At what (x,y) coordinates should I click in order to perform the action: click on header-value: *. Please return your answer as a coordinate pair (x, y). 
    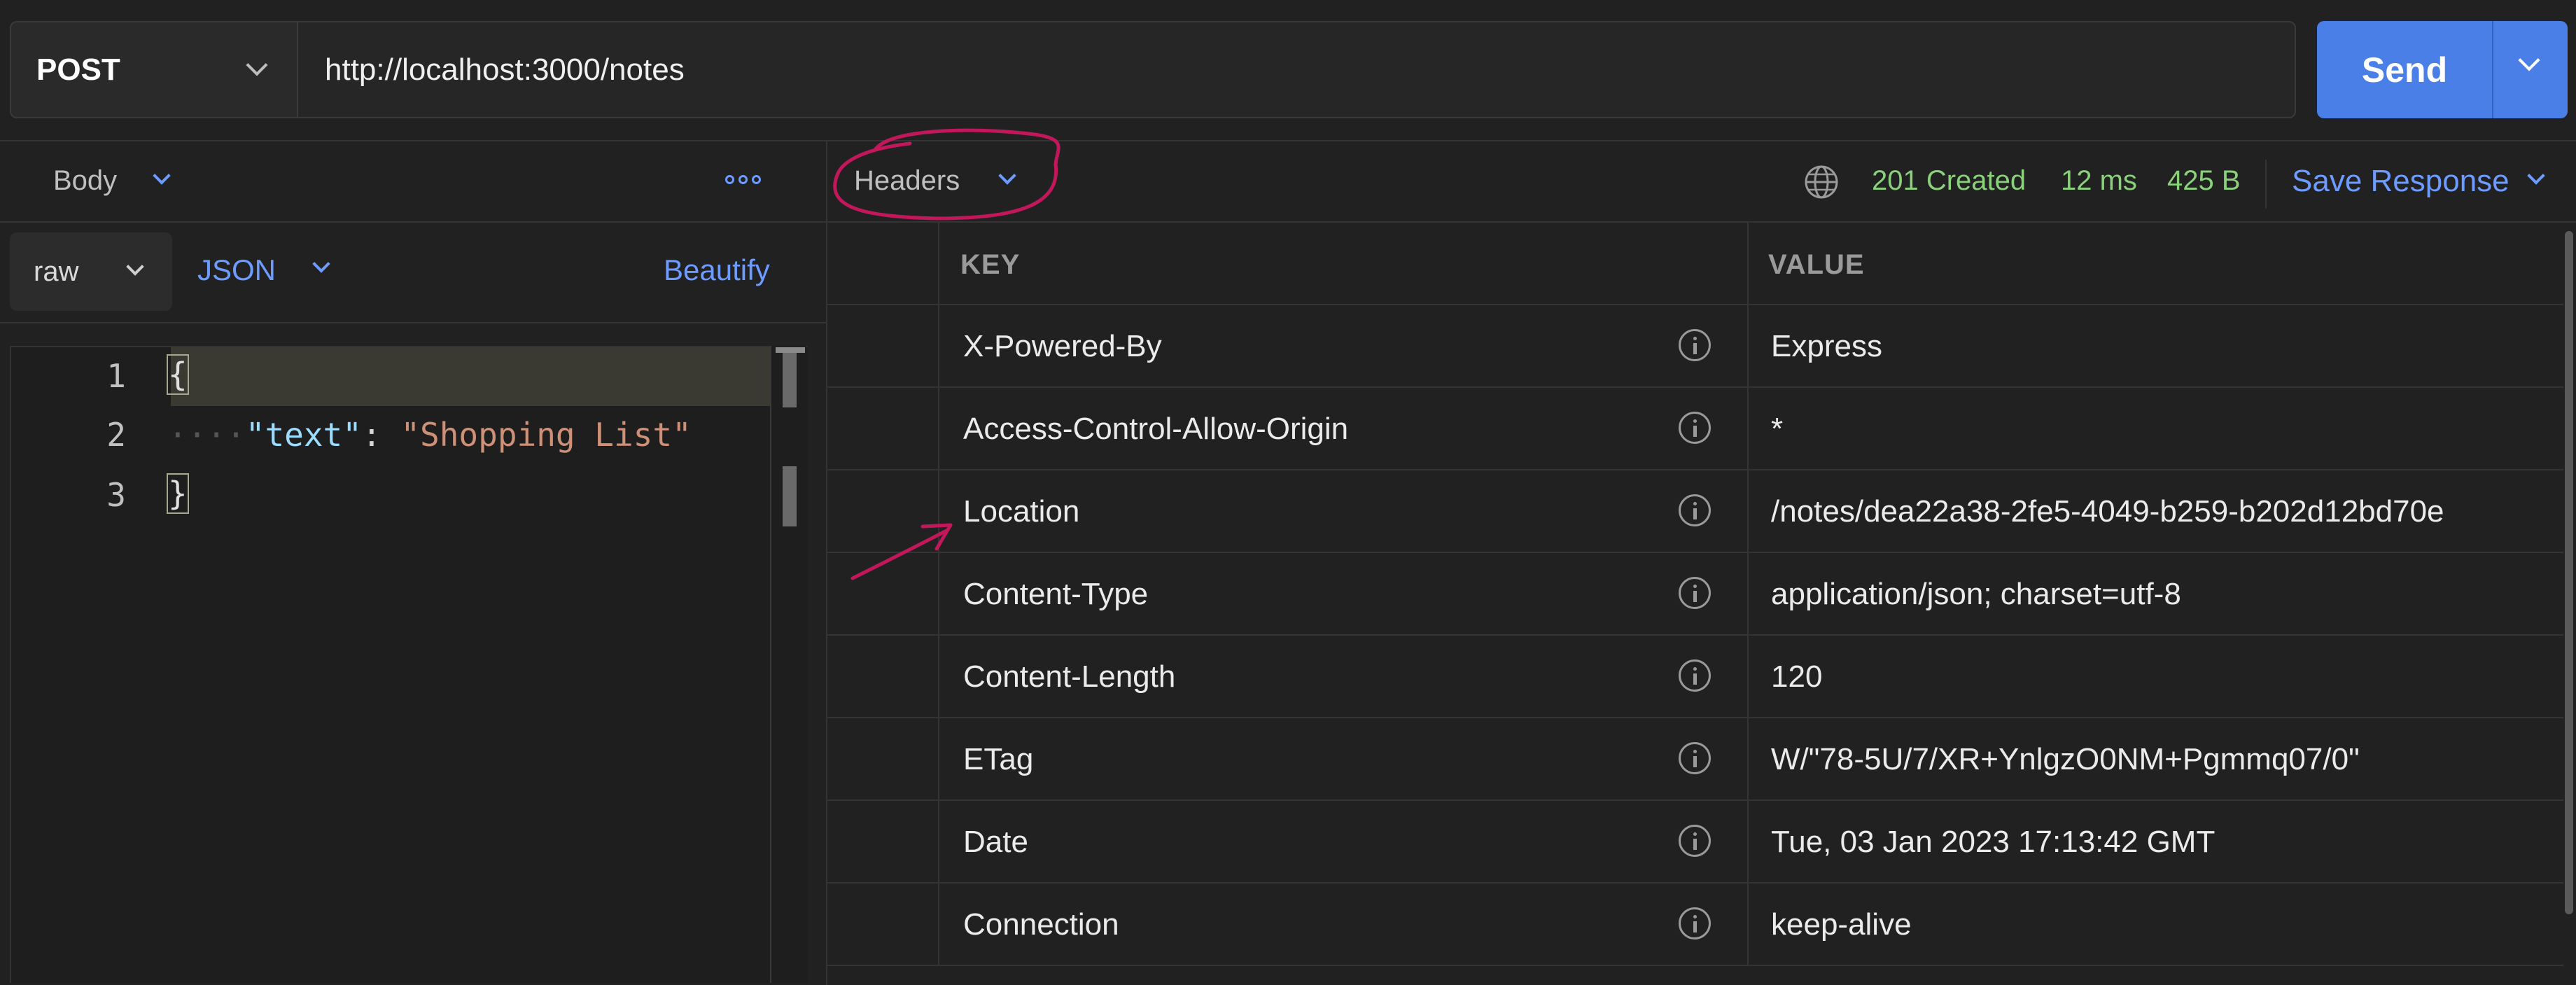
    Looking at the image, I should click on (1777, 429).